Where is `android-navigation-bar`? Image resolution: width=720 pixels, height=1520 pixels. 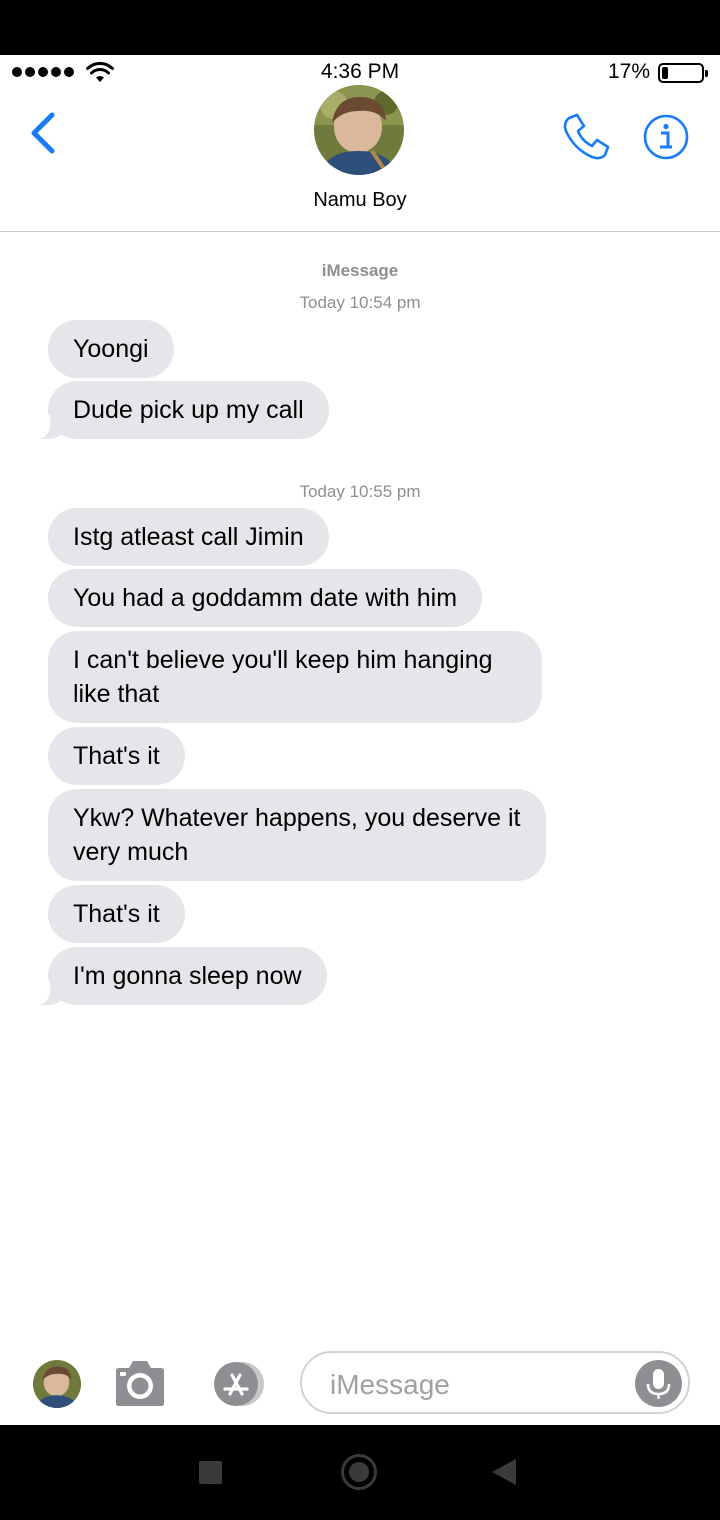 android-navigation-bar is located at coordinates (360, 1472).